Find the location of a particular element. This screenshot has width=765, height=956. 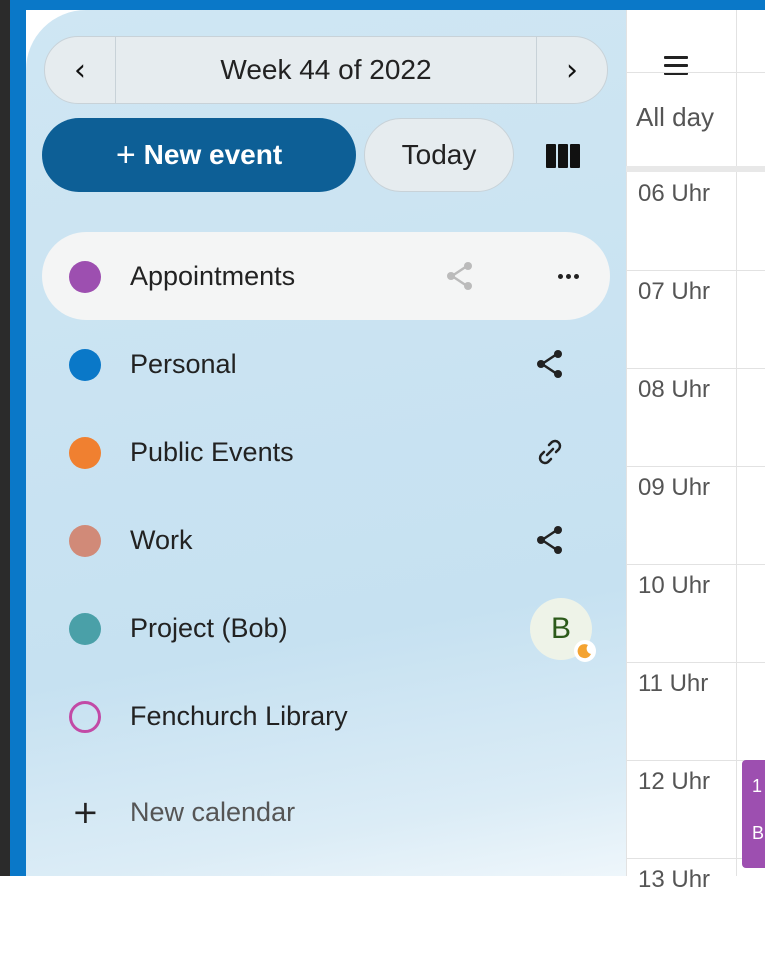

event-snippet: B is located at coordinates (758, 833).